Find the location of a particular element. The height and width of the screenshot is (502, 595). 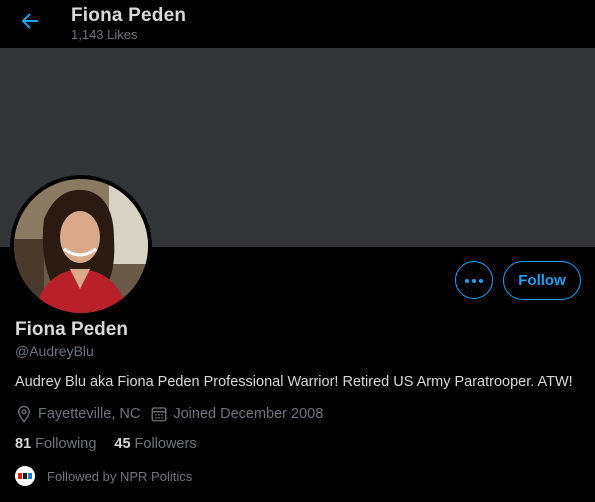

followed-by-row: Followed by NPR Politics is located at coordinates (103, 476).